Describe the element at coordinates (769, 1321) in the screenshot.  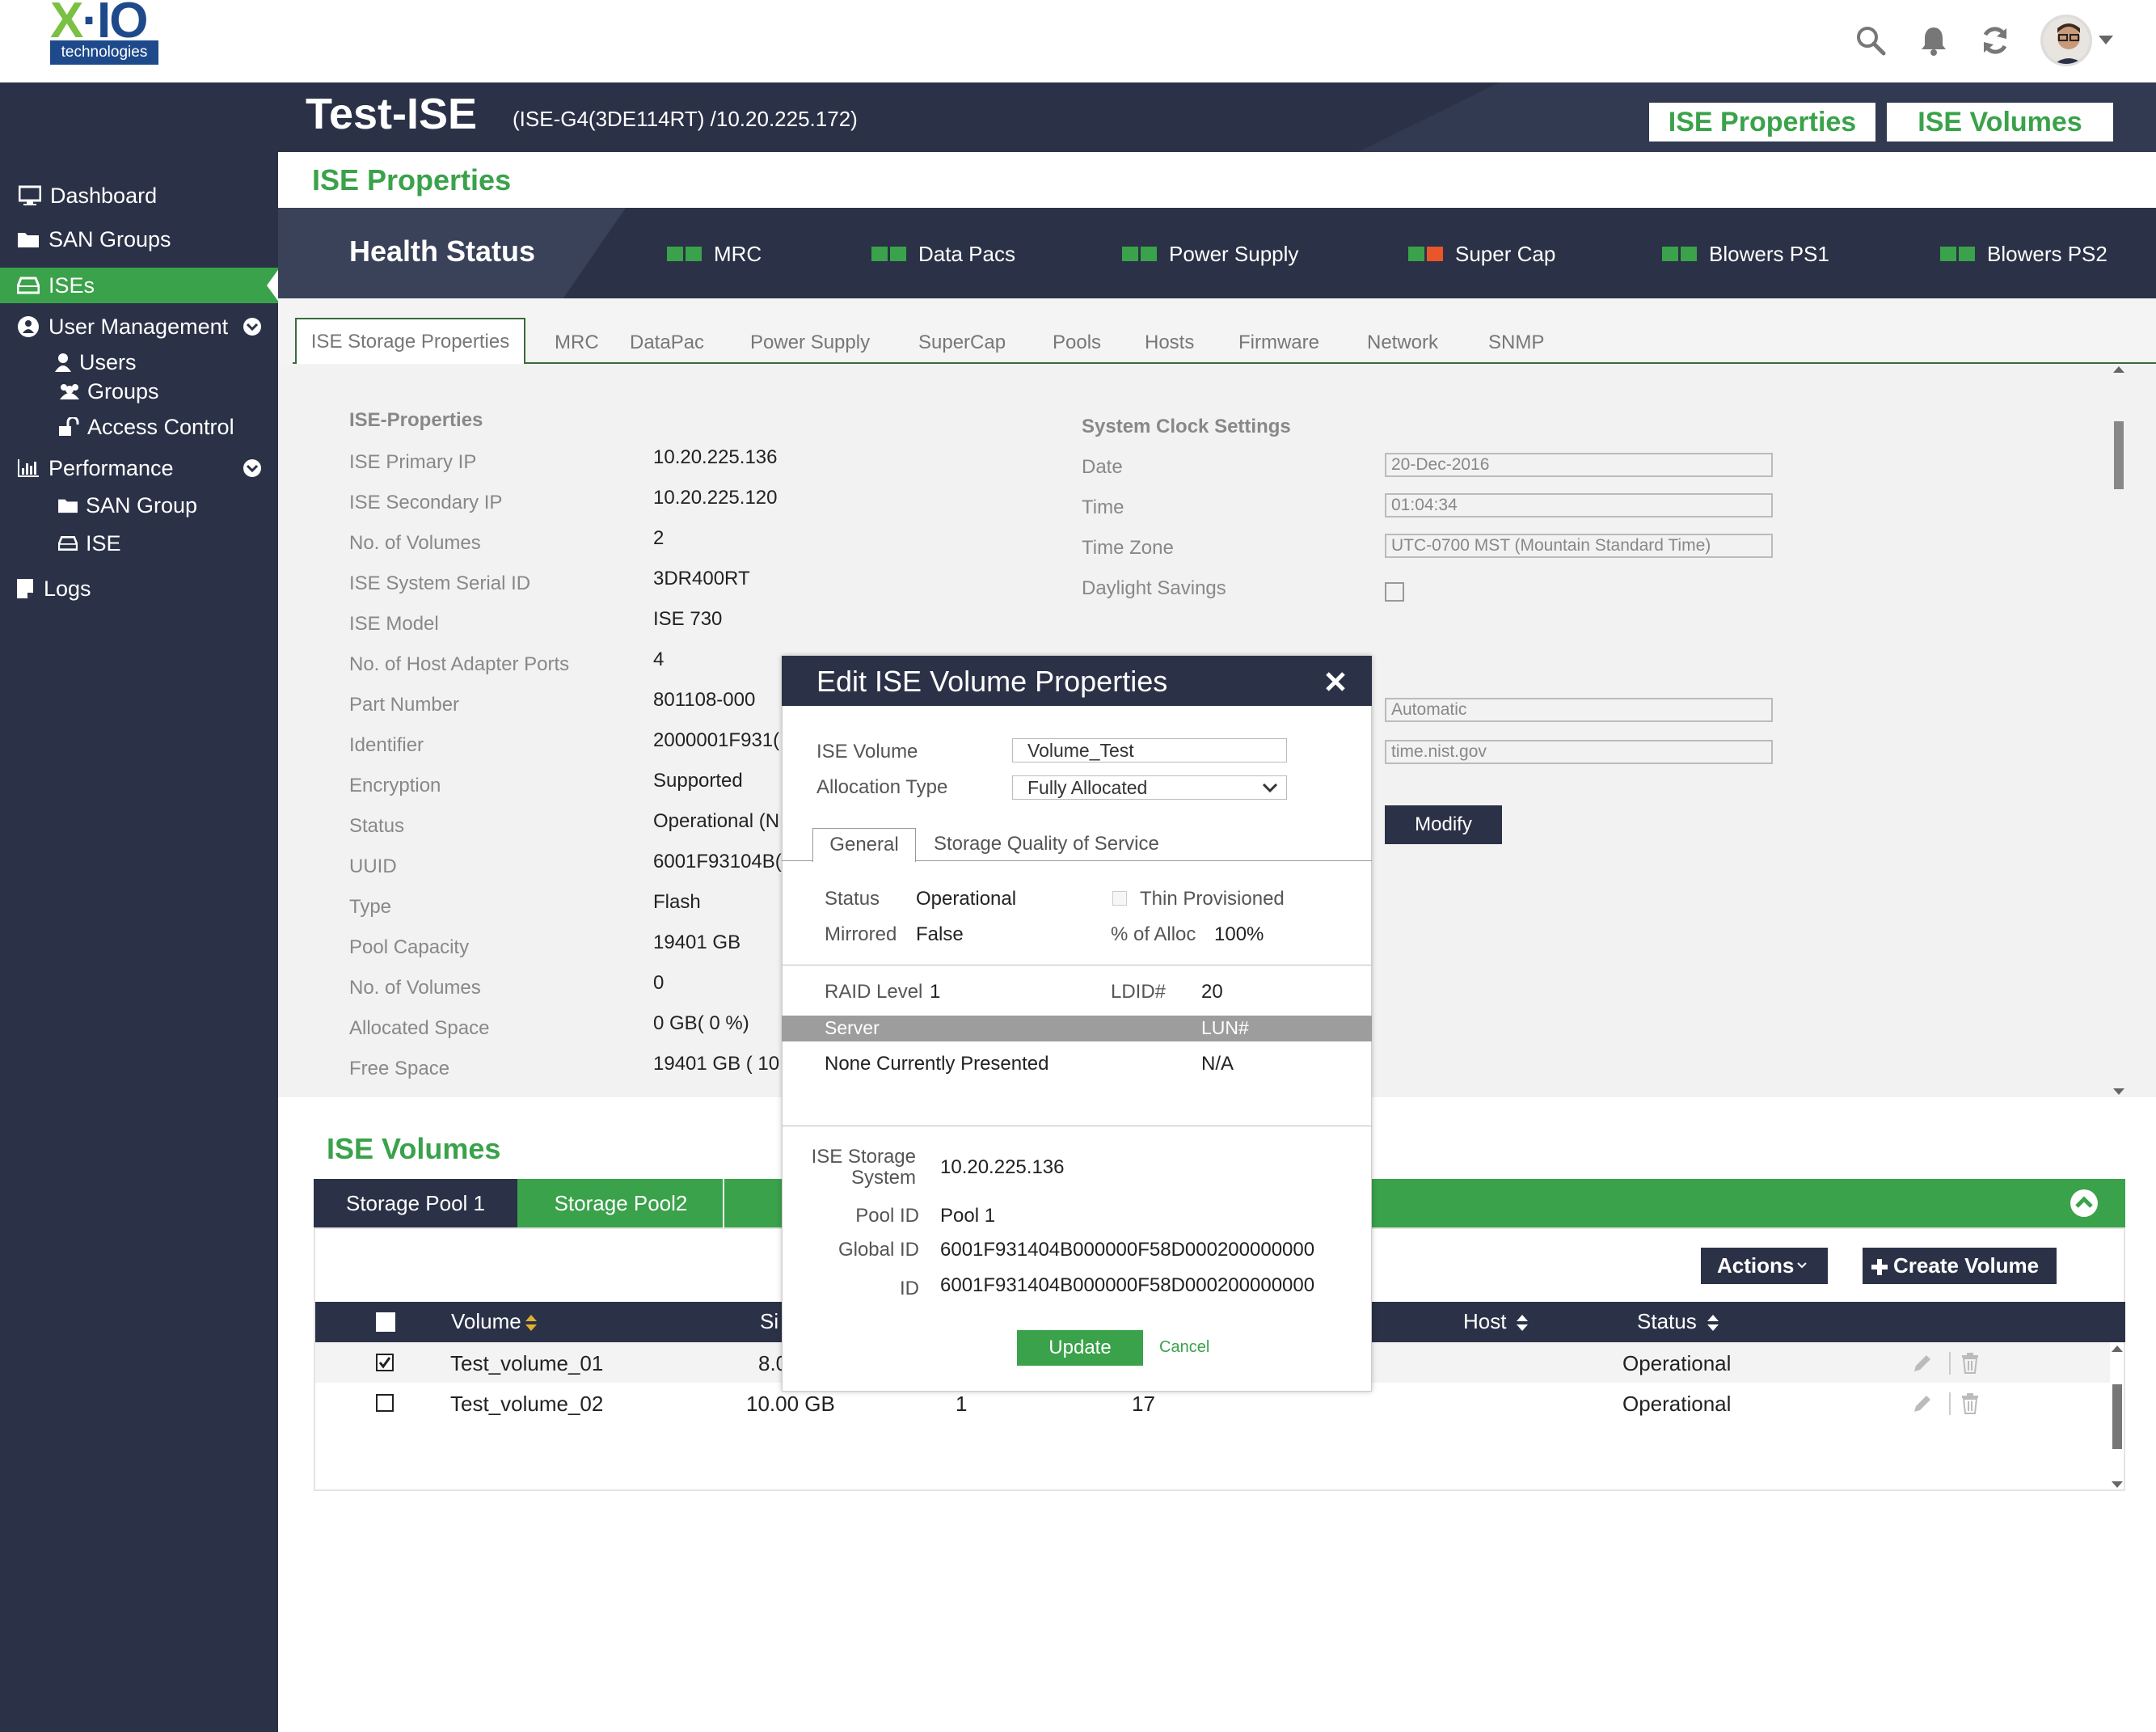
I see `column-size: Si` at that location.